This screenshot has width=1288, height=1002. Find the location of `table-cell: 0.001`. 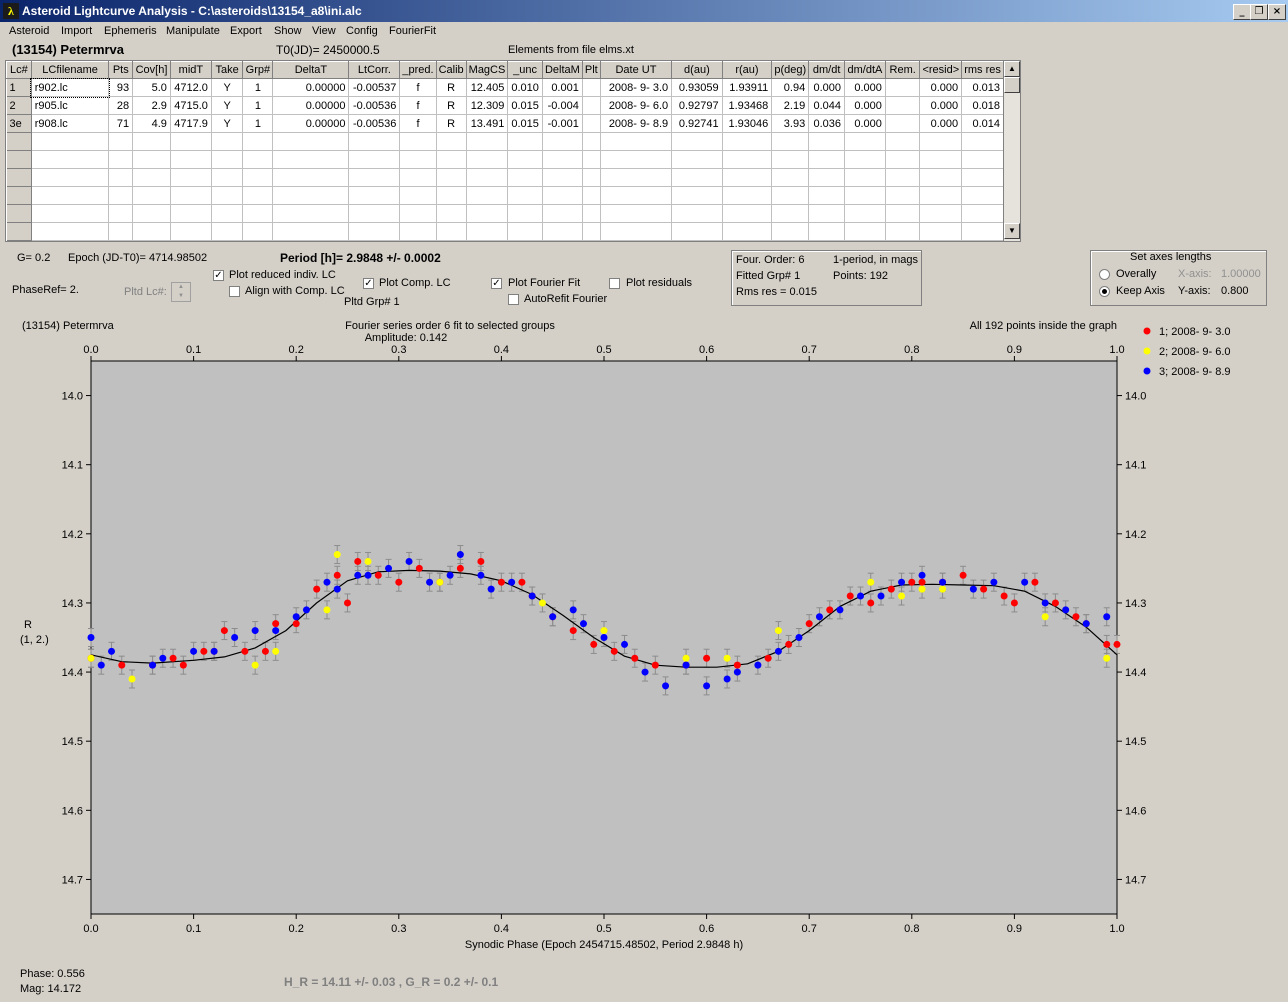

table-cell: 0.001 is located at coordinates (562, 87).